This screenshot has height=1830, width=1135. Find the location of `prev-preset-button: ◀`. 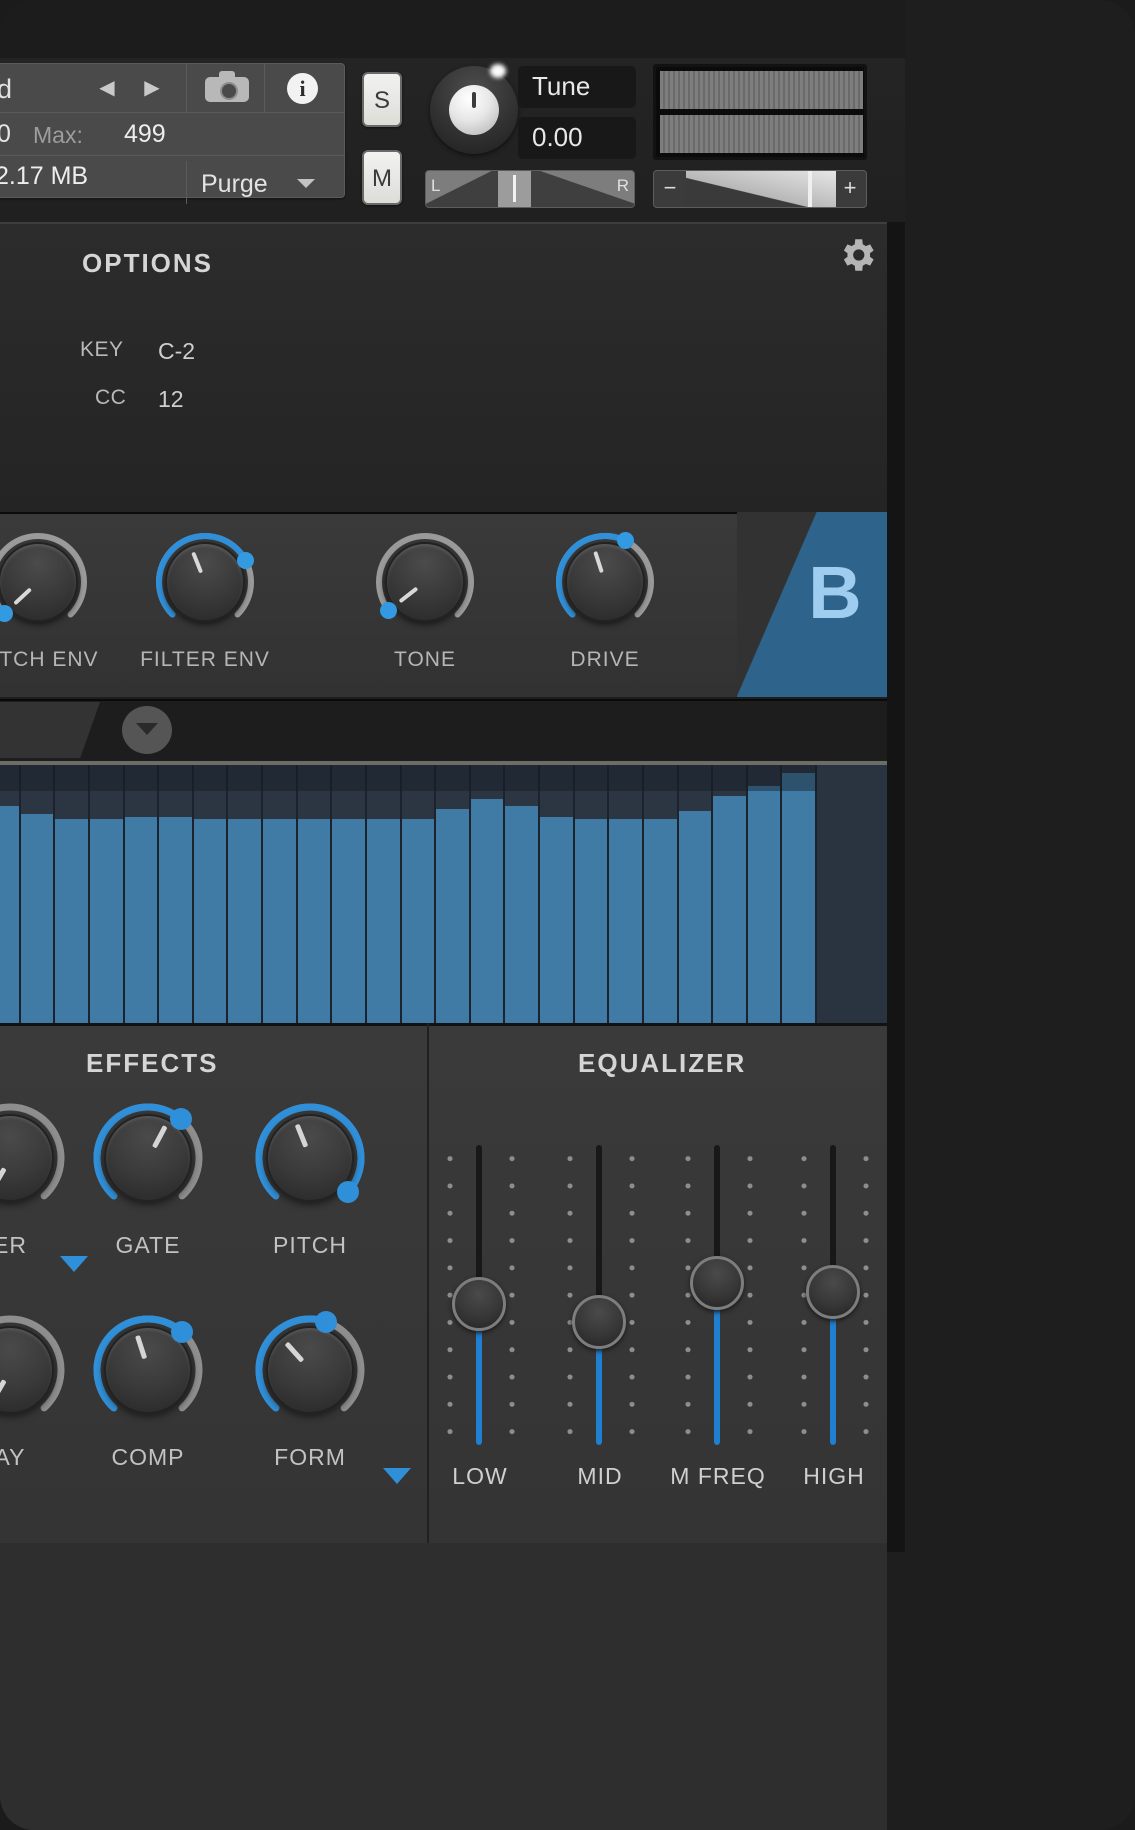

prev-preset-button: ◀ is located at coordinates (107, 89).